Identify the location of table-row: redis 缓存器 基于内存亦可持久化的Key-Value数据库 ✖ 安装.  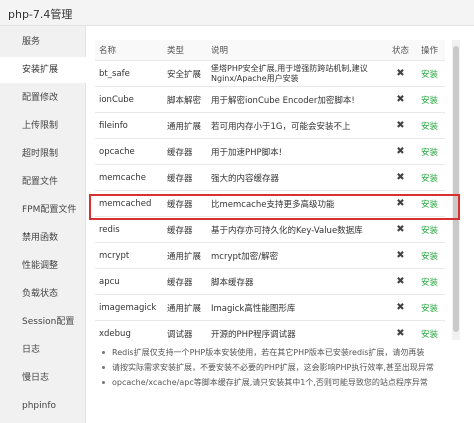
(270, 229).